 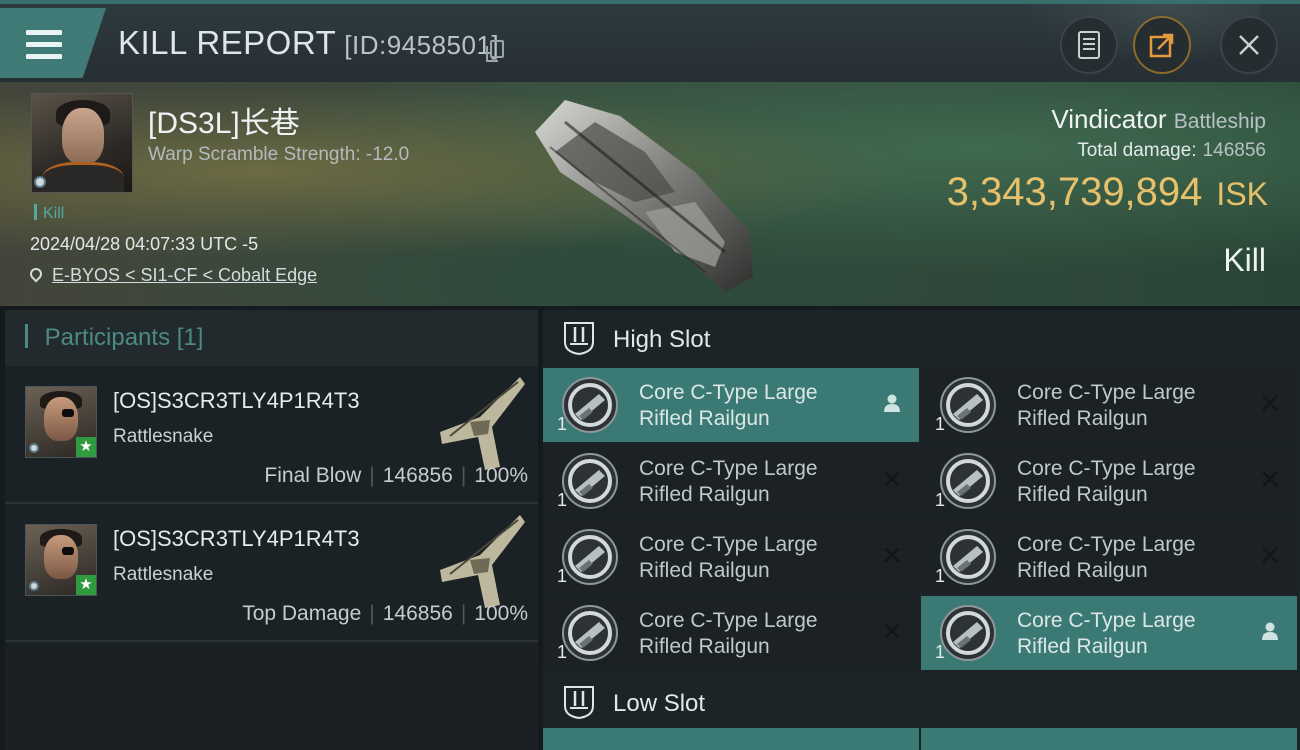 What do you see at coordinates (385, 613) in the screenshot?
I see `participant-stats: Top Damage | 146856 | 100%` at bounding box center [385, 613].